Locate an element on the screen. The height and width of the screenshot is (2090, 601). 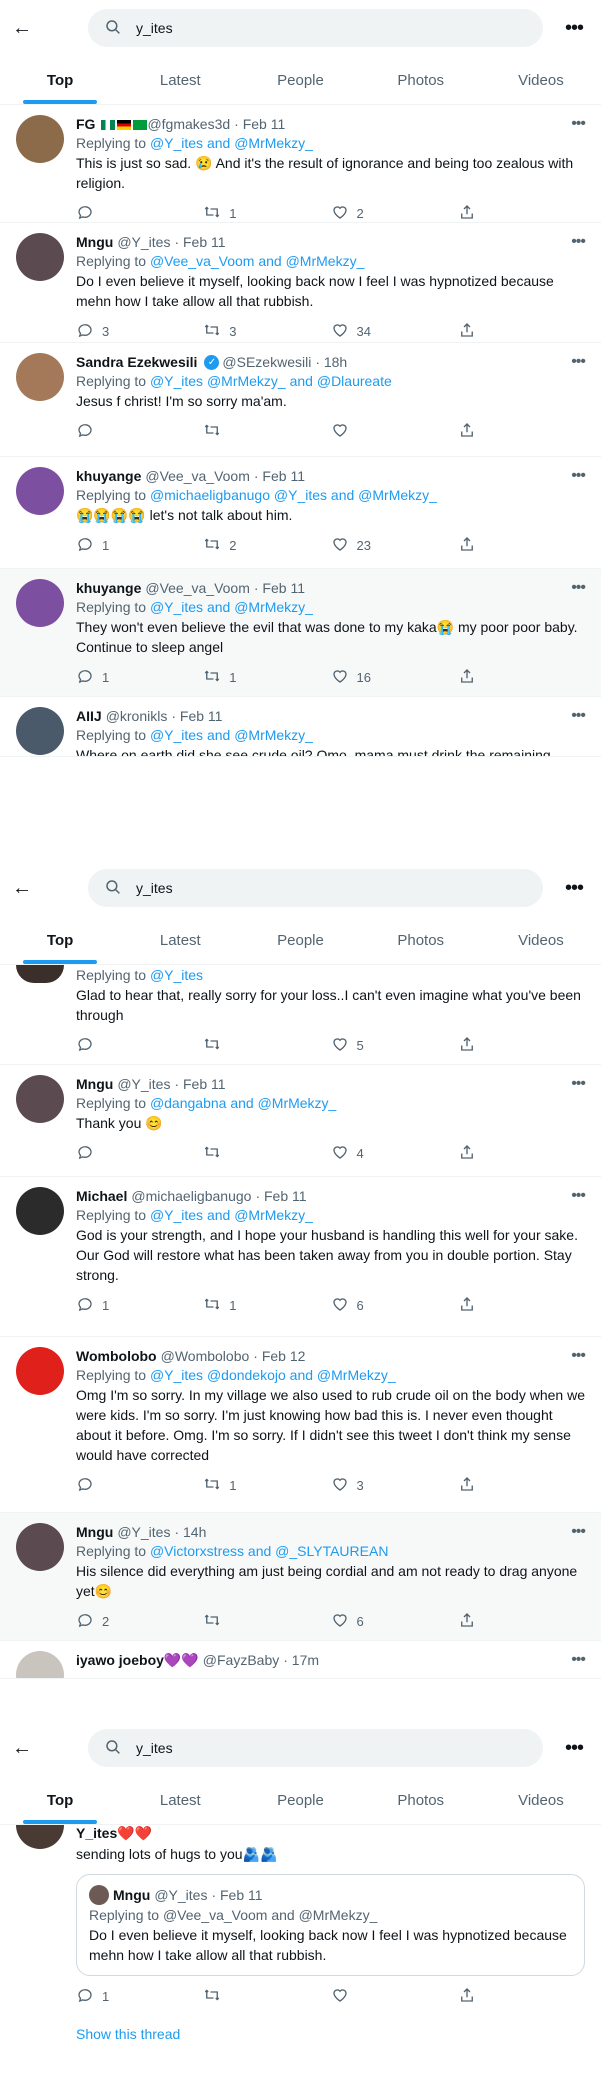
reply-button: 2 is located at coordinates (139, 1621).